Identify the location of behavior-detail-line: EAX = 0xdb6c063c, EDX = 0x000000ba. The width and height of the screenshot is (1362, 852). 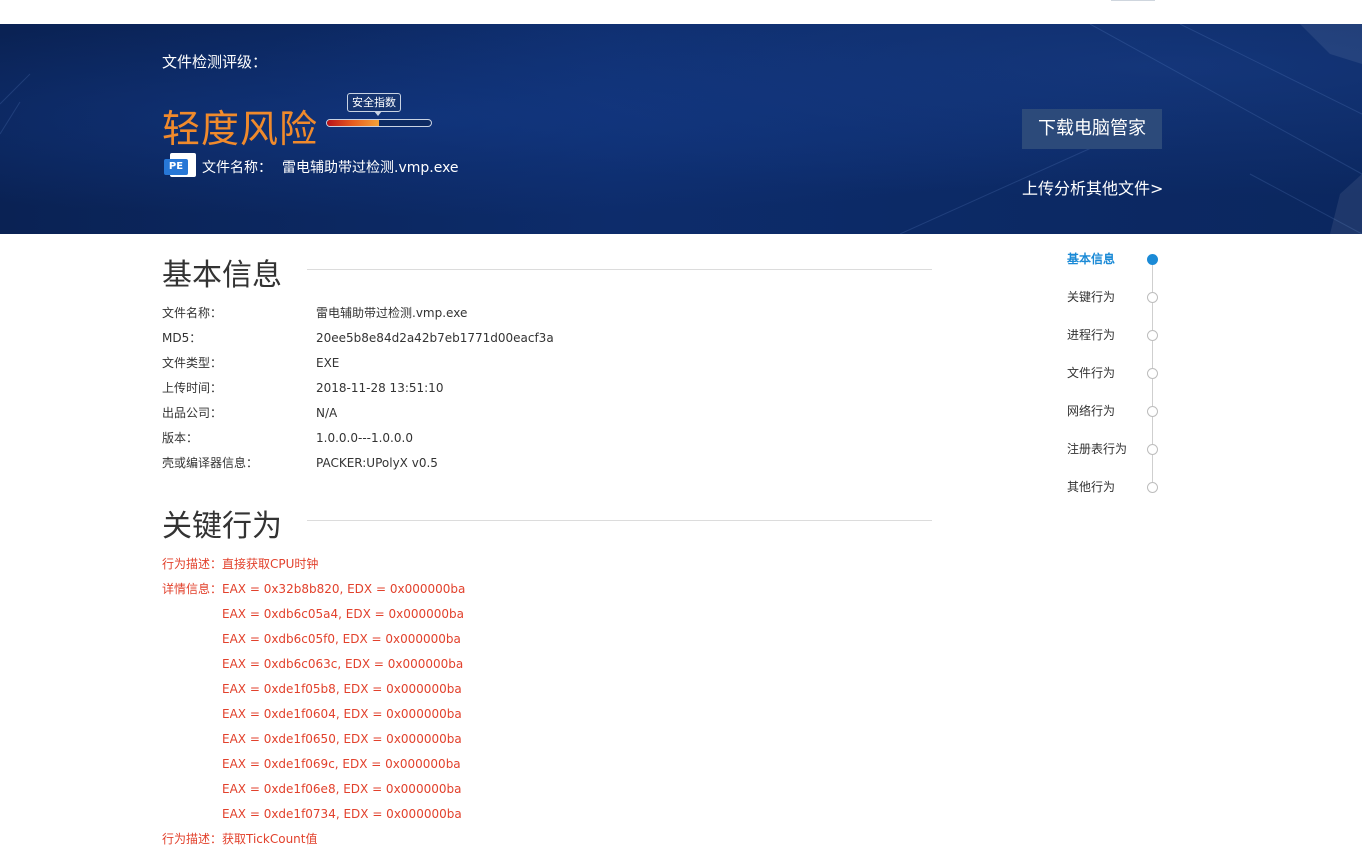
(343, 664).